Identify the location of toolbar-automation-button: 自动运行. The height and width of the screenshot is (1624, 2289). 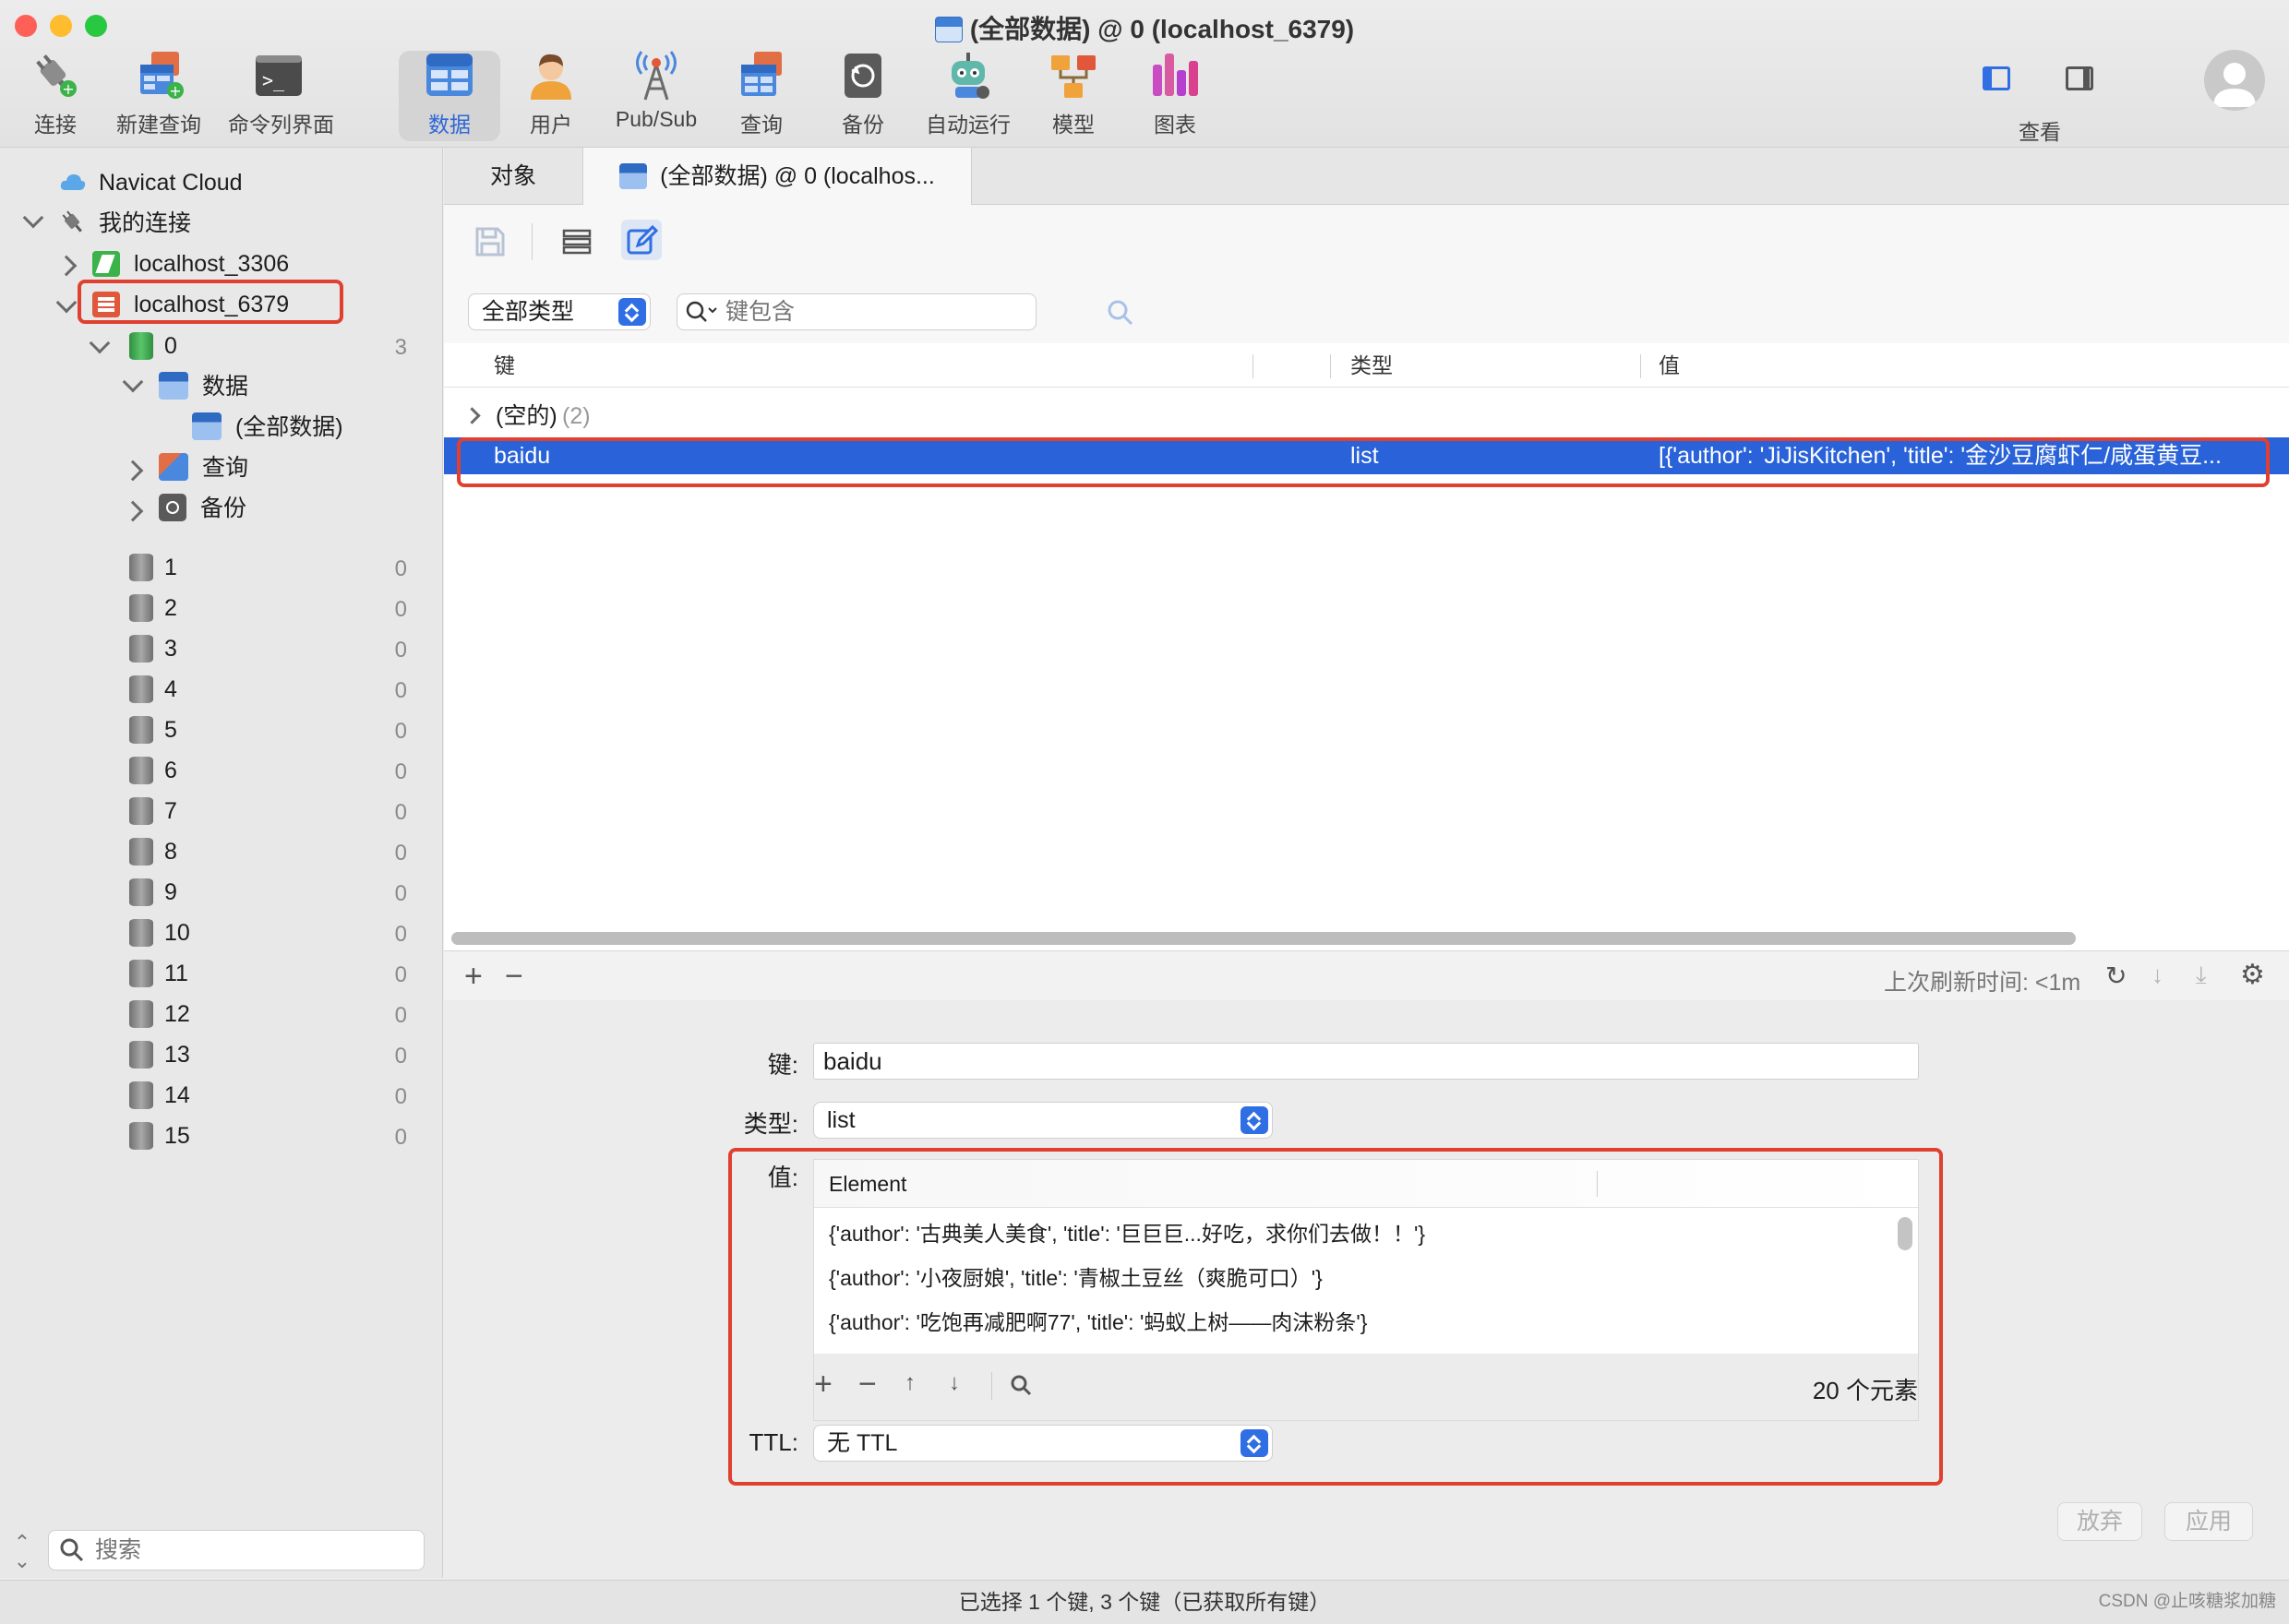
(968, 93).